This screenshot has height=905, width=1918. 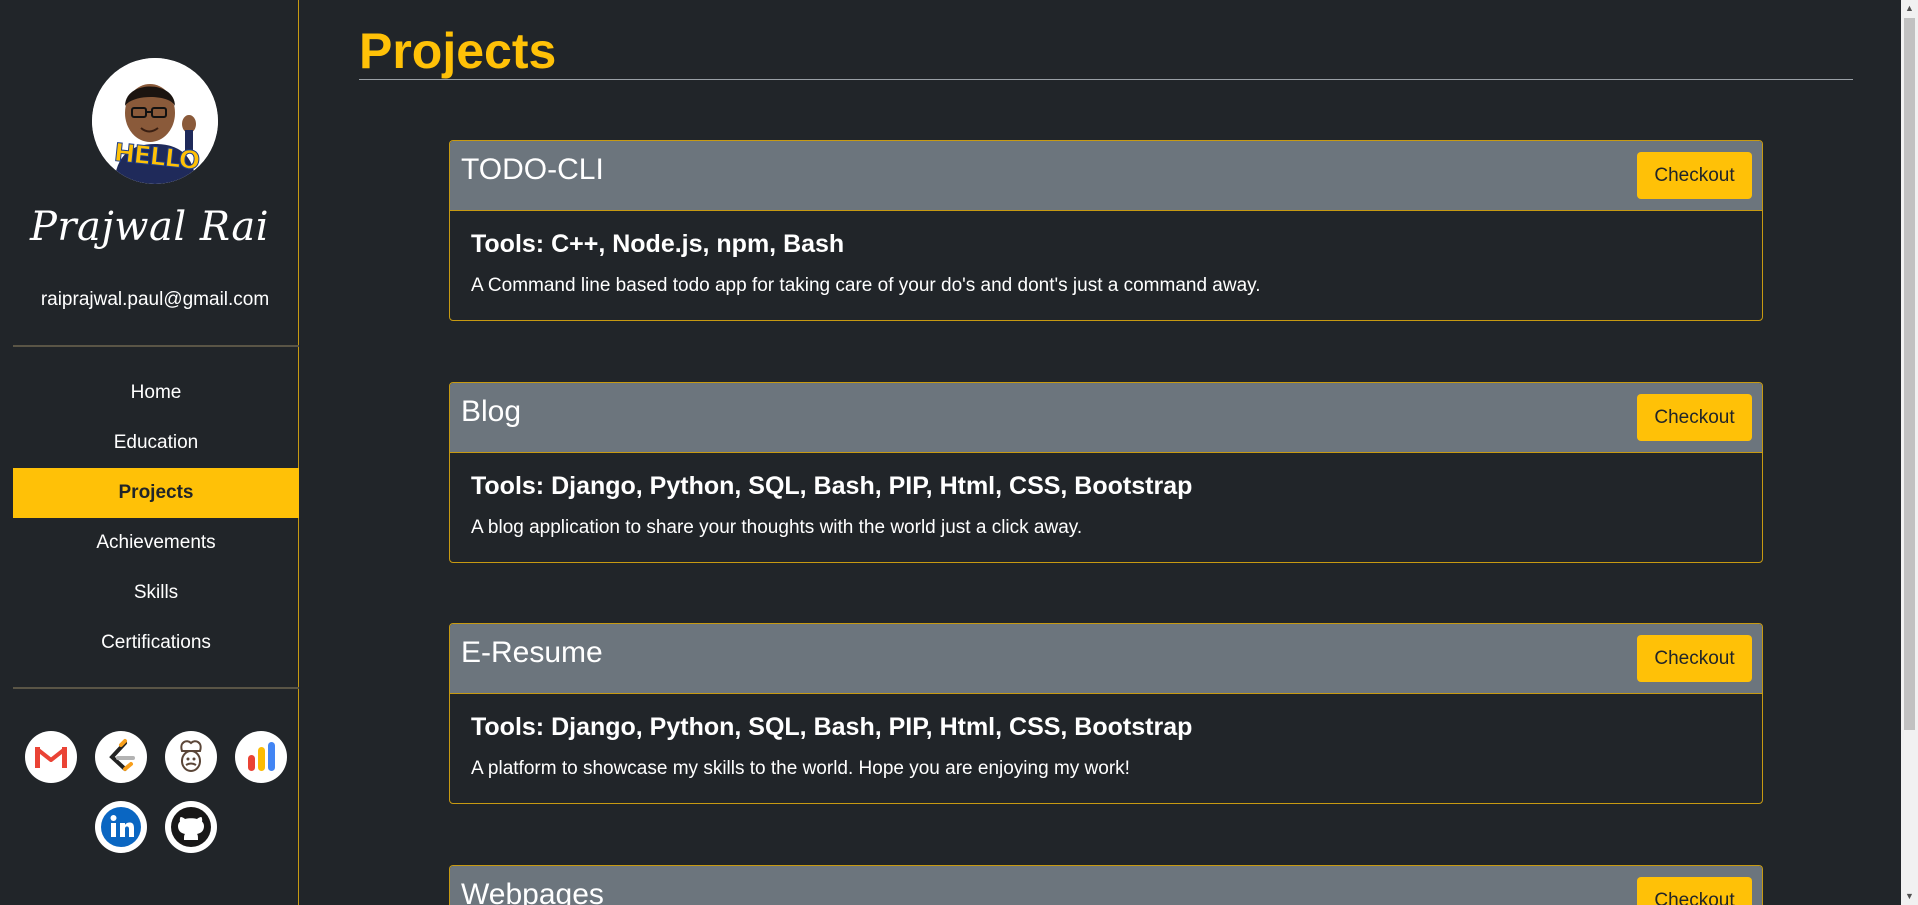 What do you see at coordinates (658, 244) in the screenshot?
I see `project-tools: Tools: C++, Node.js, npm, Bash` at bounding box center [658, 244].